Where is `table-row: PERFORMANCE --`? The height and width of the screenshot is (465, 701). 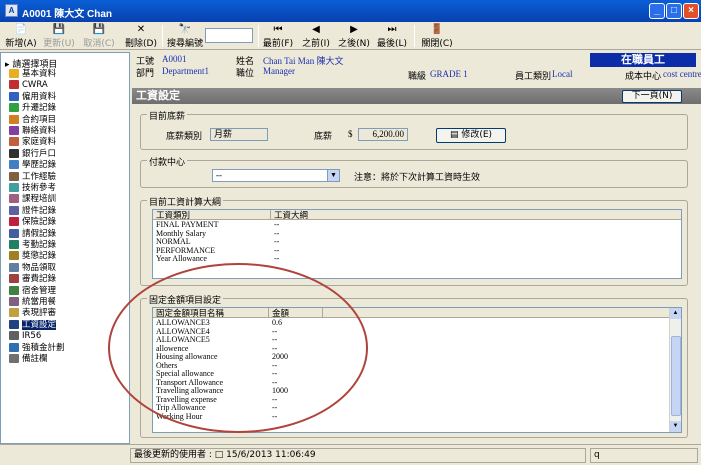
table-row: PERFORMANCE -- is located at coordinates (417, 251).